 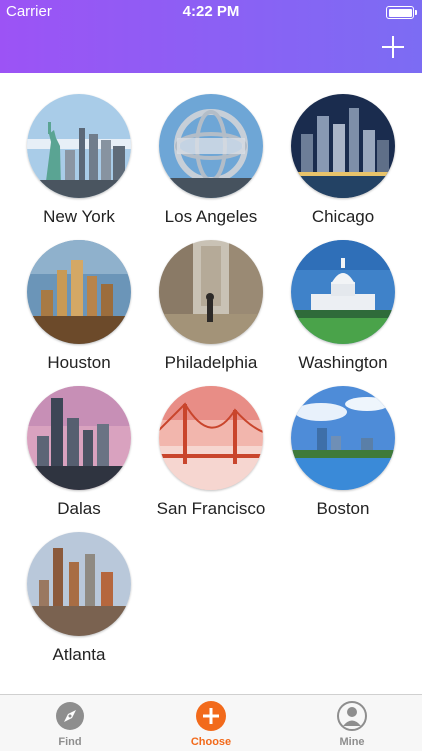 What do you see at coordinates (352, 716) in the screenshot?
I see `person-icon` at bounding box center [352, 716].